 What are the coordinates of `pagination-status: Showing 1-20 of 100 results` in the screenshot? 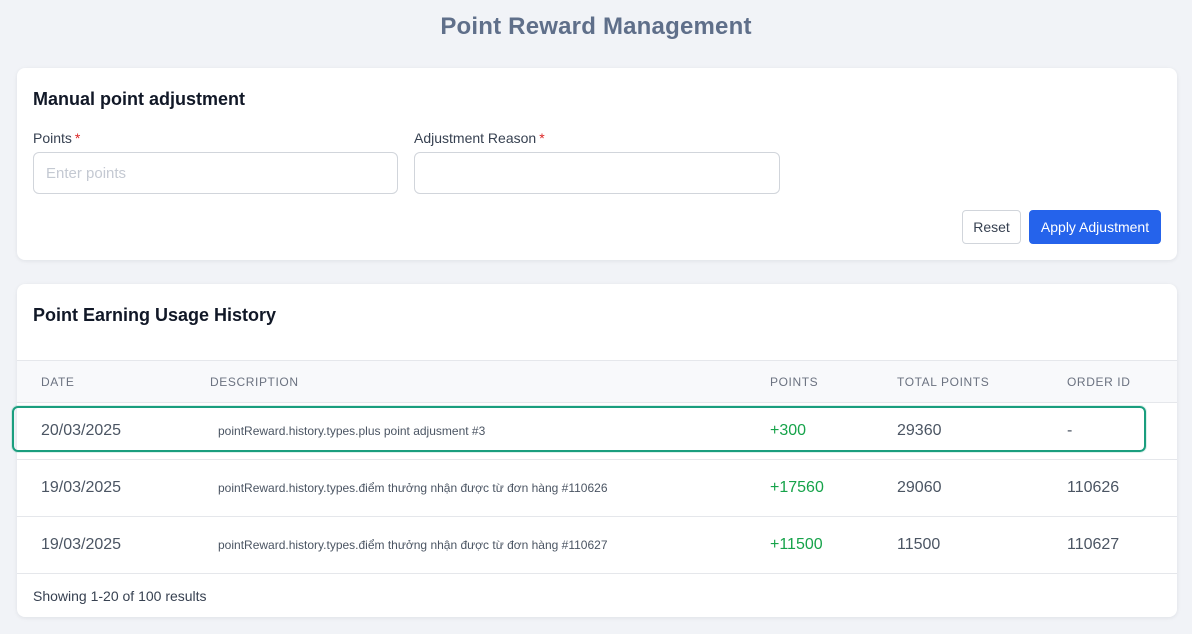 It's located at (120, 596).